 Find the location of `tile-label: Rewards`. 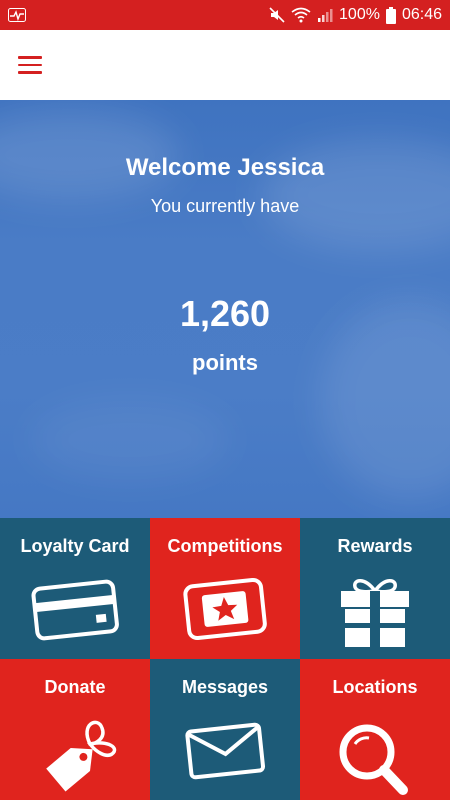

tile-label: Rewards is located at coordinates (375, 546).